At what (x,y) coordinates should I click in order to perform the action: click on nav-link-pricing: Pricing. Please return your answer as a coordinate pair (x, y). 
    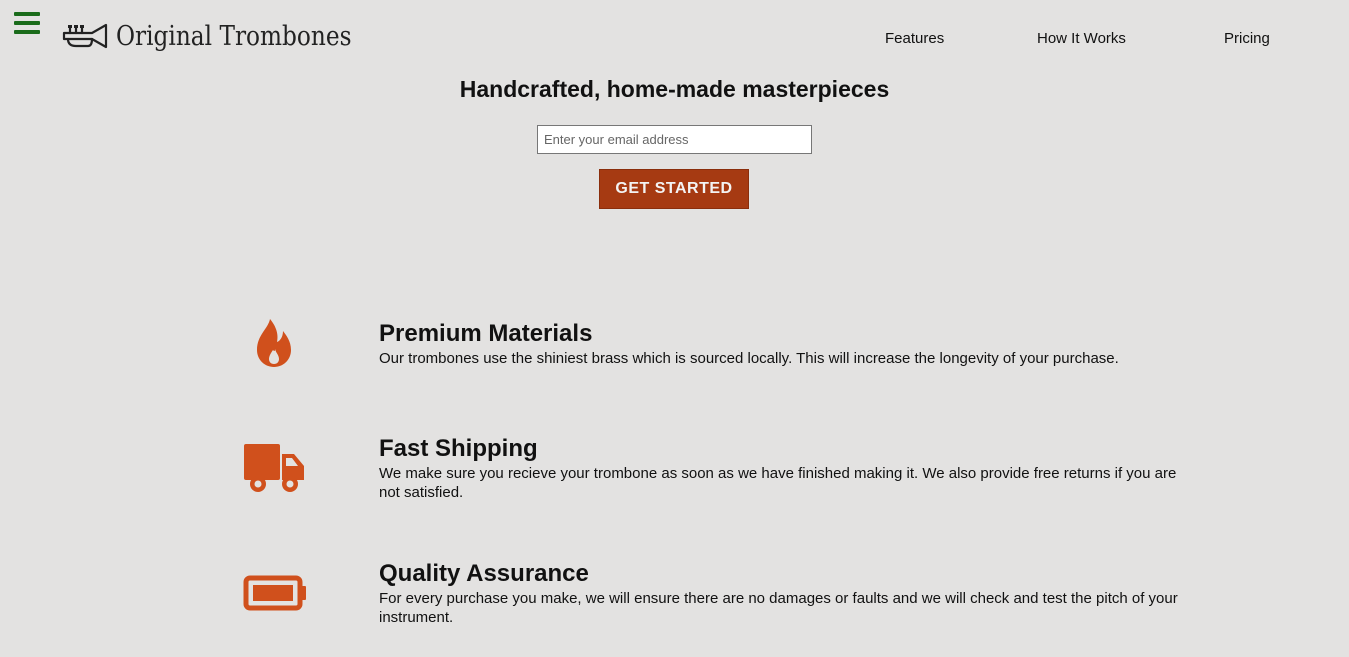
    Looking at the image, I should click on (1247, 38).